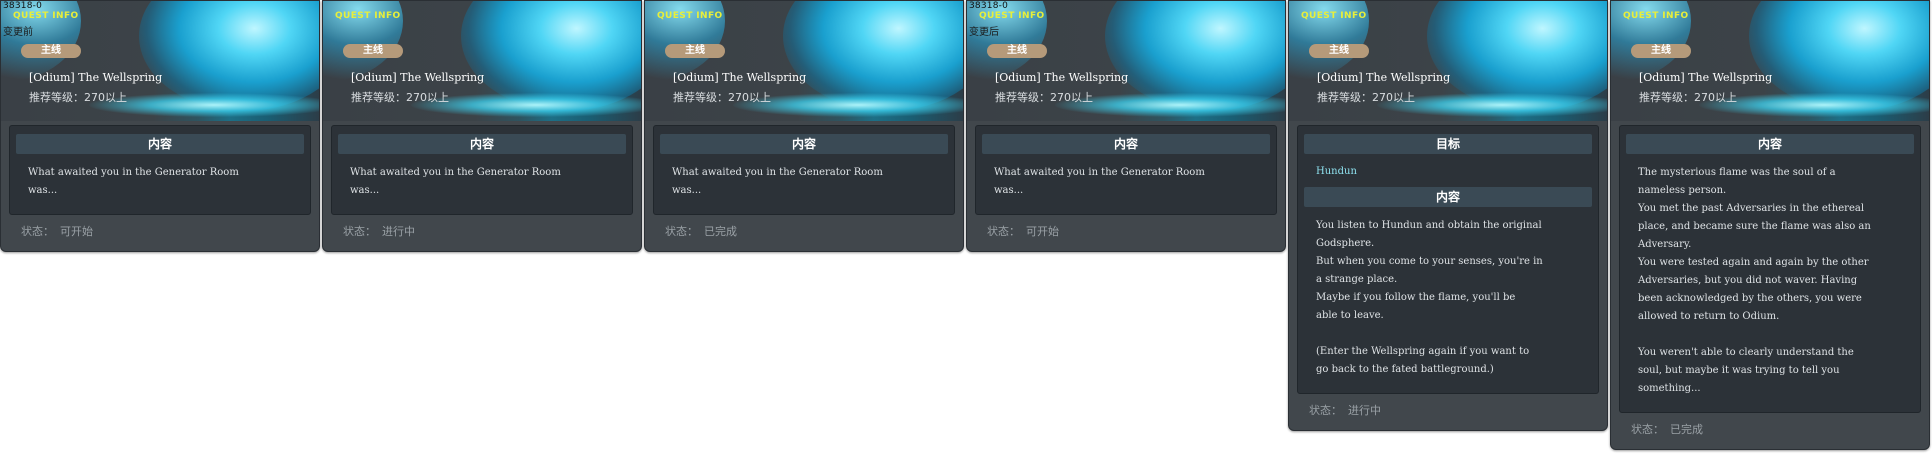 The height and width of the screenshot is (464, 1932). What do you see at coordinates (1336, 171) in the screenshot?
I see `target-name: Hundun` at bounding box center [1336, 171].